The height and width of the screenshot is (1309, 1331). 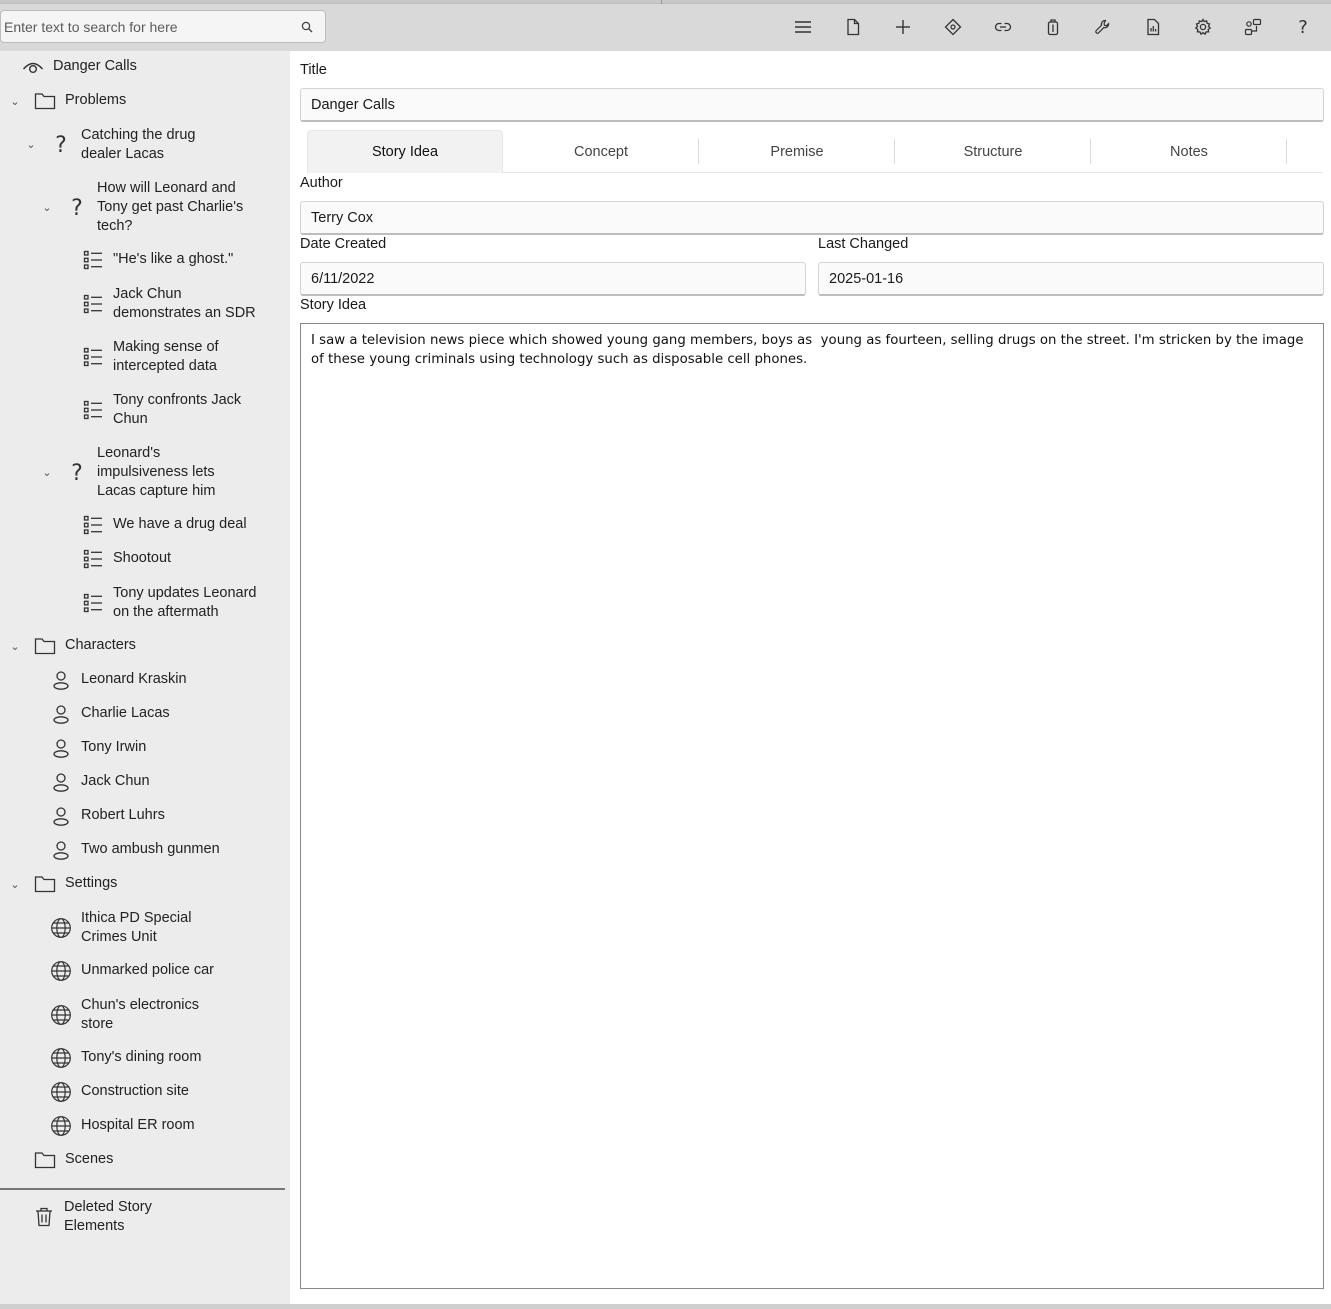 I want to click on search-icon, so click(x=307, y=26).